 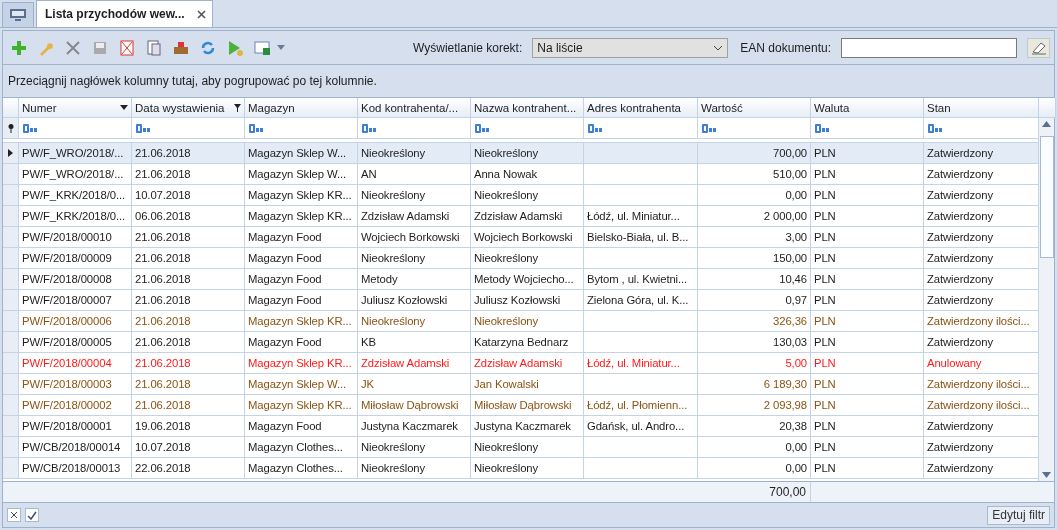 What do you see at coordinates (188, 108) in the screenshot?
I see `column-header: Data wystawienia` at bounding box center [188, 108].